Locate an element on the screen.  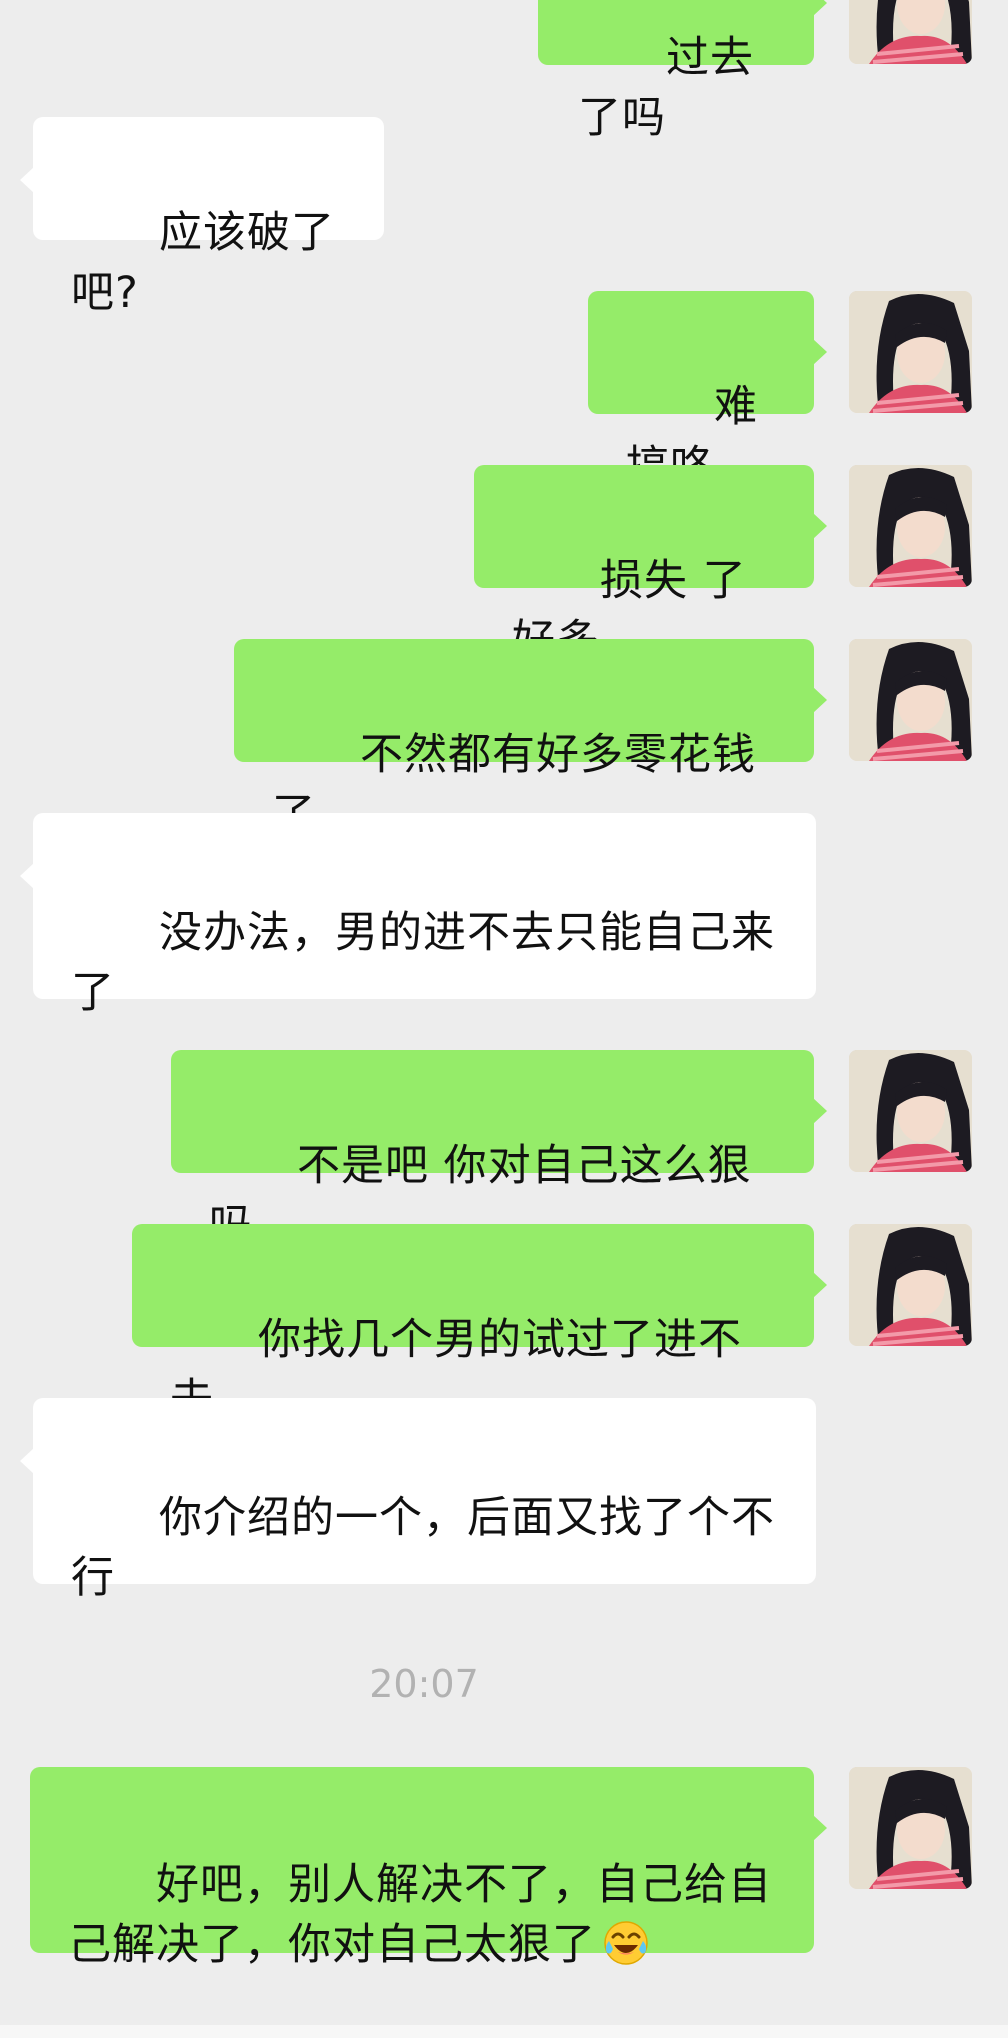
message-bubble-incoming: 应该破了吧? is located at coordinates (202, 217).